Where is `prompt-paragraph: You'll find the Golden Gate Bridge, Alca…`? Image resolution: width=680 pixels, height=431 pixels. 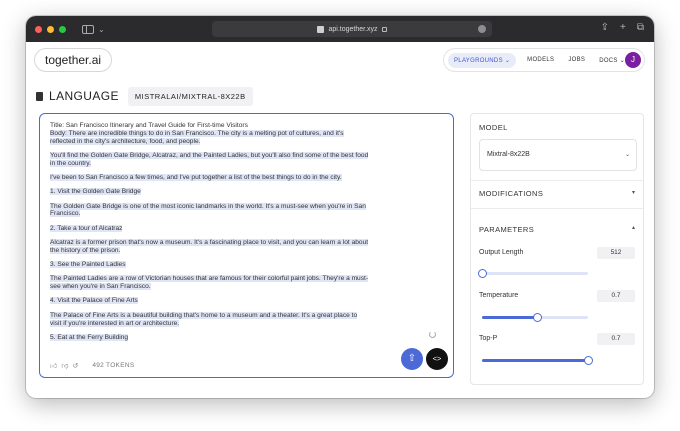
prompt-paragraph: You'll find the Golden Gate Bridge, Alca… is located at coordinates (210, 159).